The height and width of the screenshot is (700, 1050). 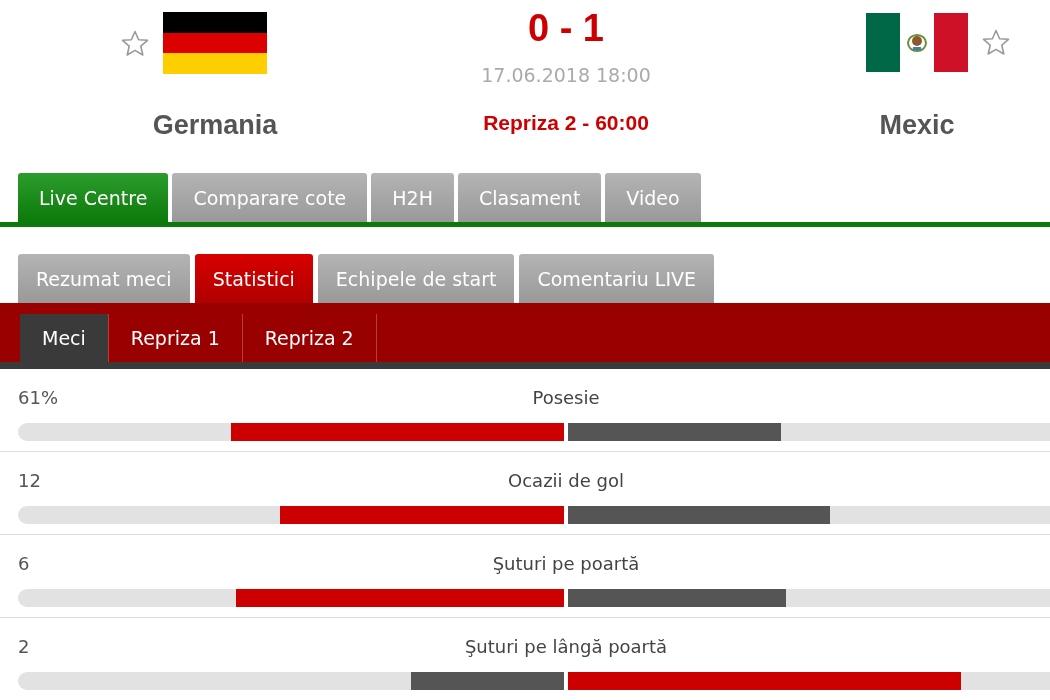 What do you see at coordinates (566, 564) in the screenshot?
I see `stat-title: Şuturi pe poartă` at bounding box center [566, 564].